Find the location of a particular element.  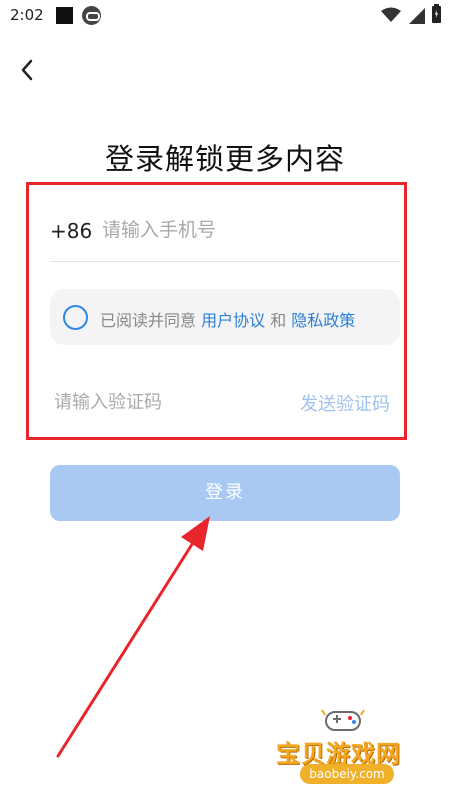

watermark-url: baobeiy.com is located at coordinates (347, 774).